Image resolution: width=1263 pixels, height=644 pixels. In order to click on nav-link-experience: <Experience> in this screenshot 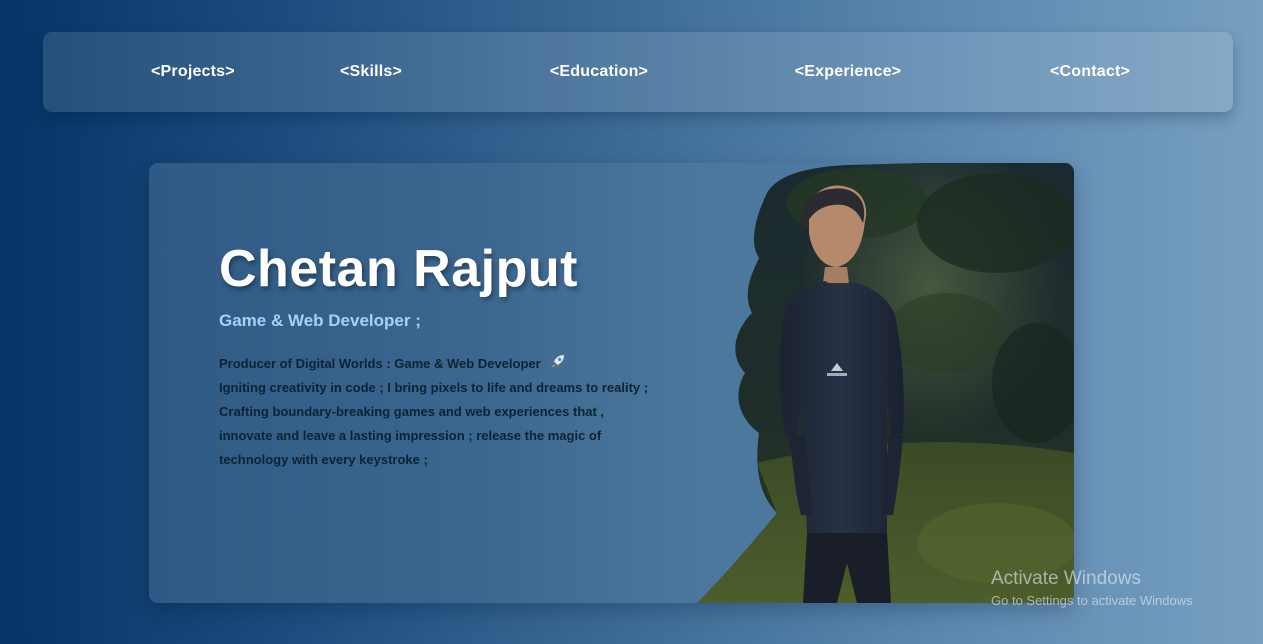, I will do `click(848, 72)`.